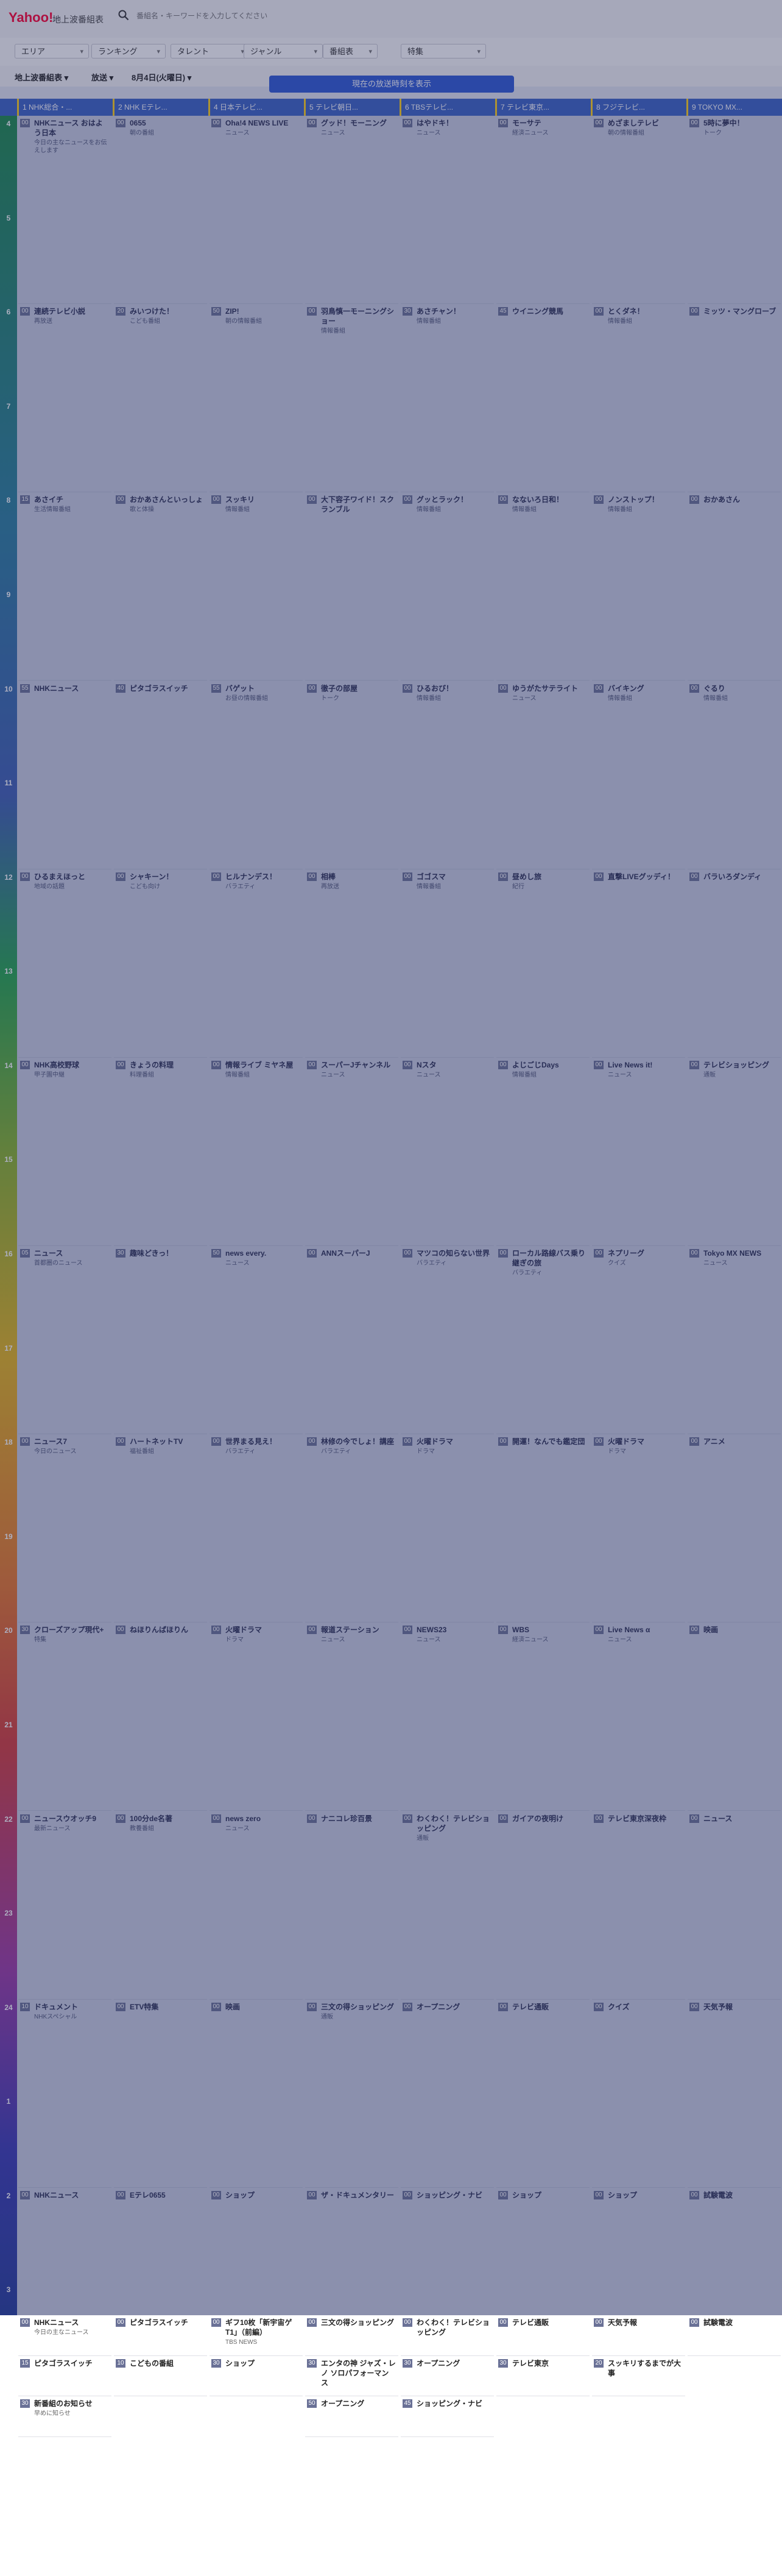 The image size is (782, 2576). Describe the element at coordinates (543, 210) in the screenshot. I see `program-cell: 00 モーサテ 経済ニュース` at that location.